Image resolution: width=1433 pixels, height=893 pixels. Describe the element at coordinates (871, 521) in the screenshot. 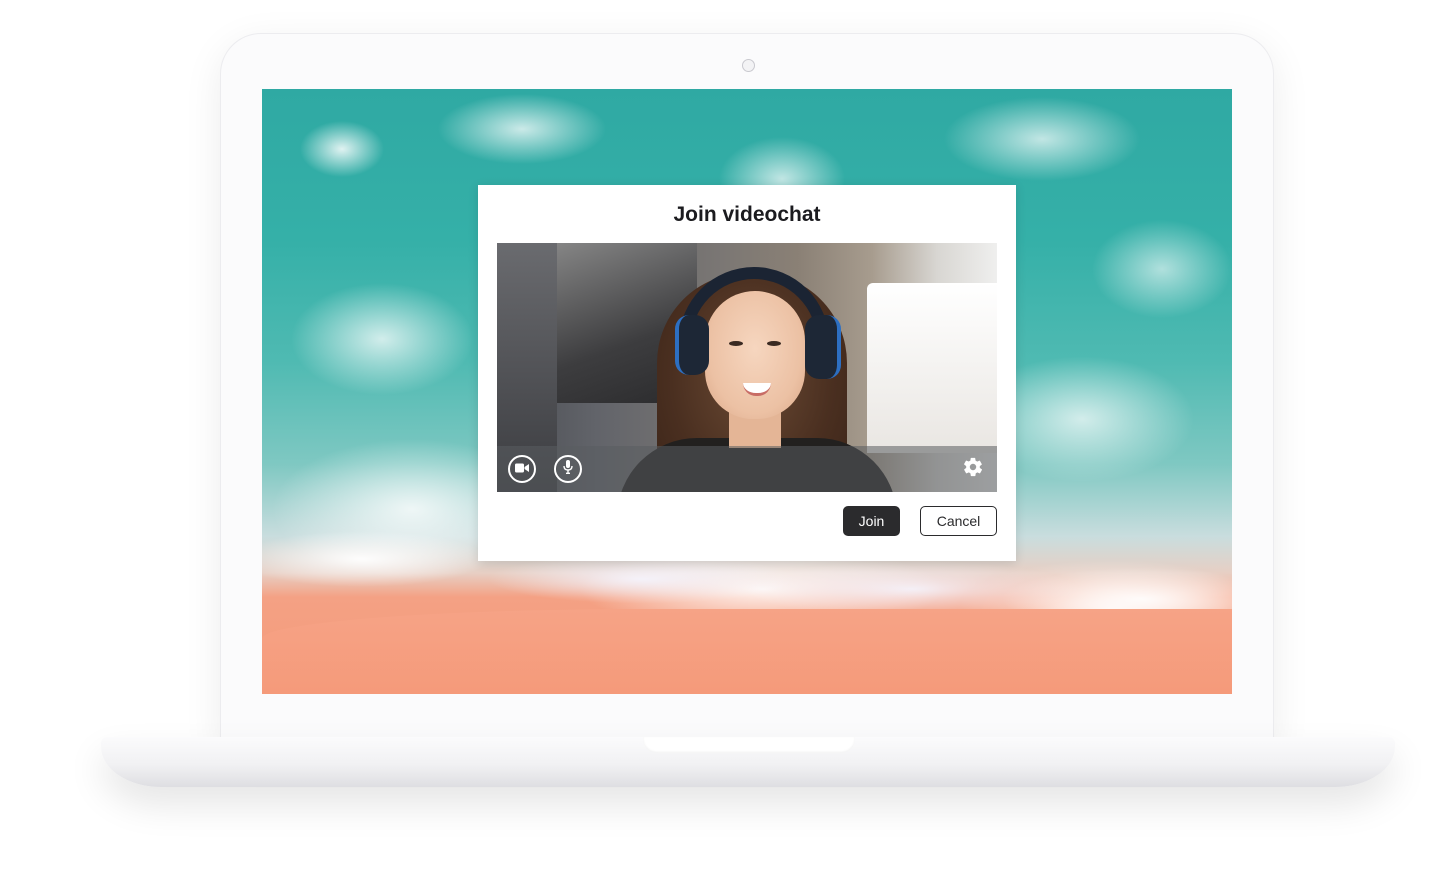

I see `join-button: Join` at that location.